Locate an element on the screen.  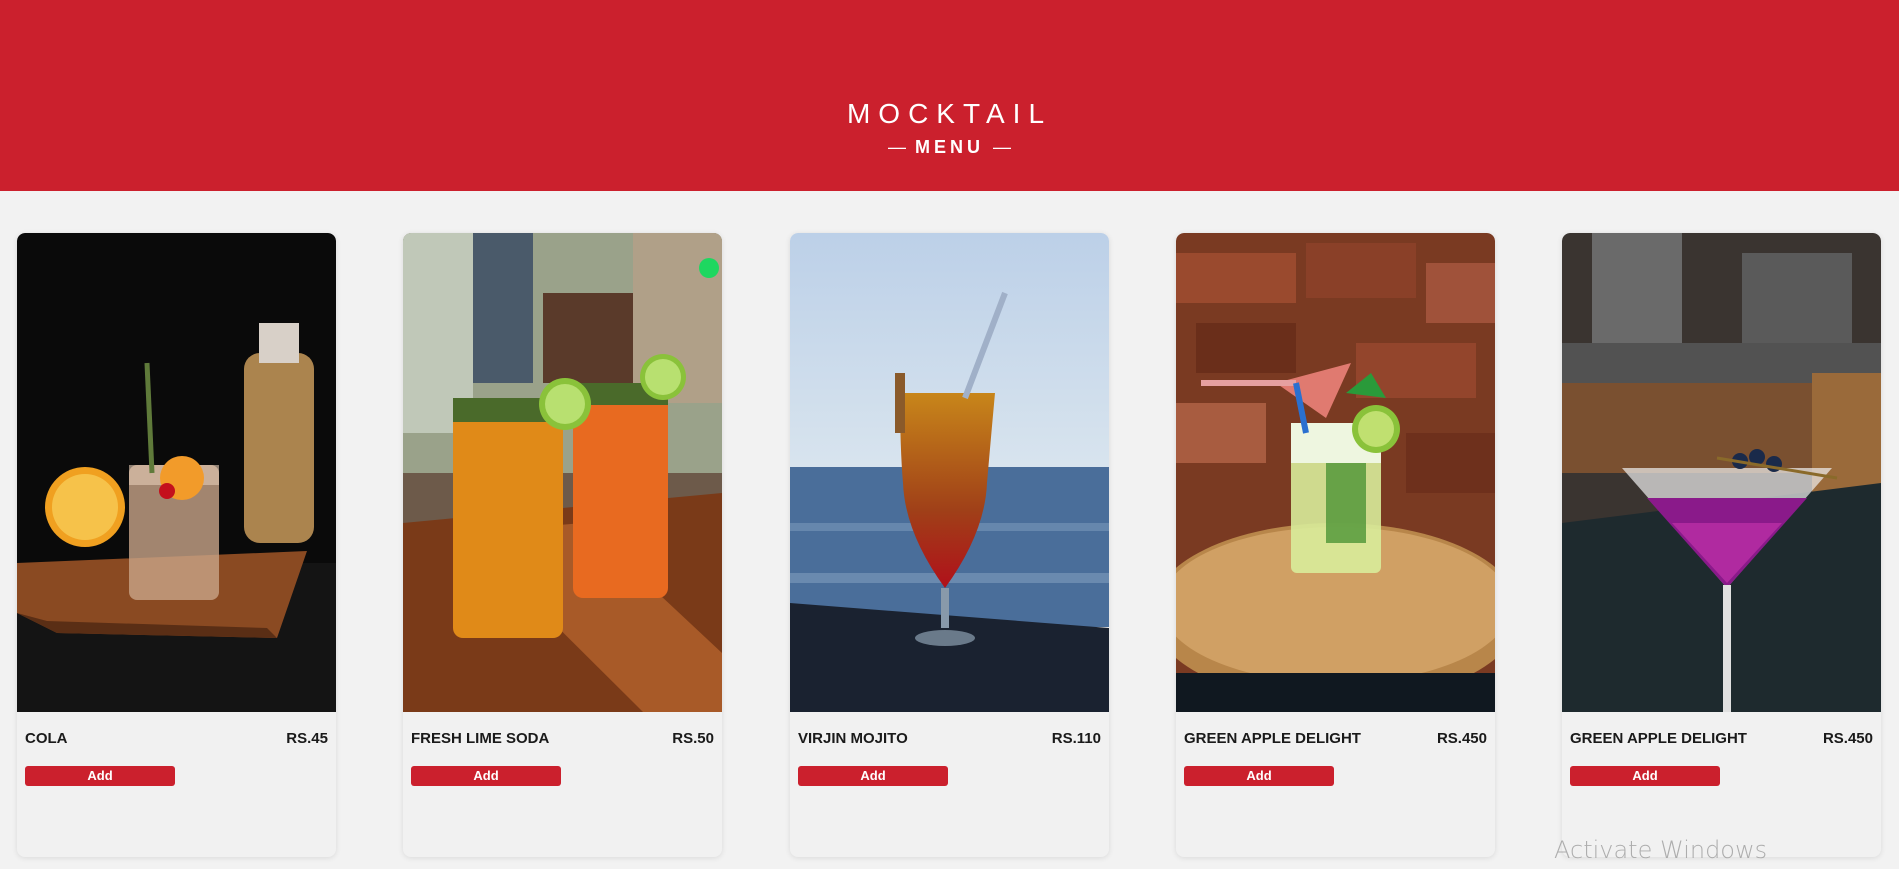
subtitle-dash-right: — is located at coordinates (1002, 147).